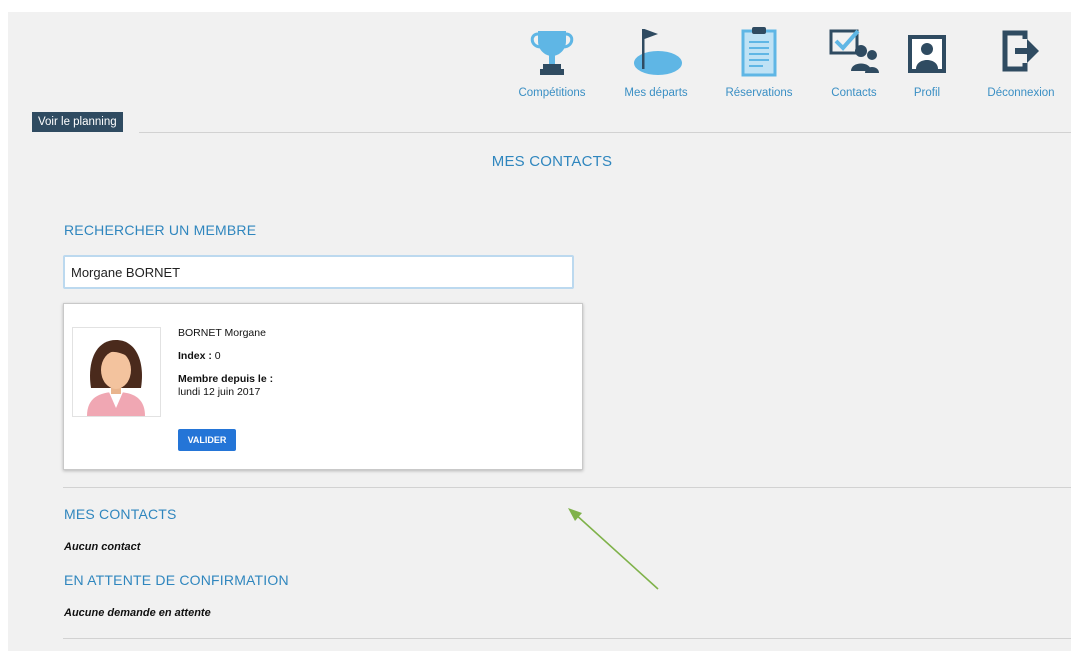 The width and height of the screenshot is (1071, 651). I want to click on nav-item-profil: Profil, so click(927, 62).